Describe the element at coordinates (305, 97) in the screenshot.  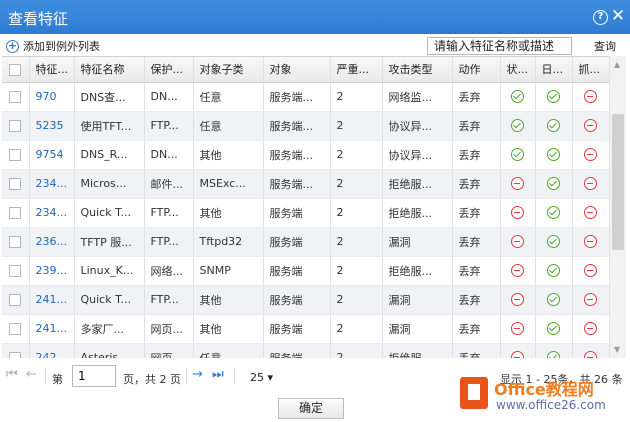
I see `table-row: 970 DNS查... DN... 任意 服务端... 2 网络监... 丢弃` at that location.